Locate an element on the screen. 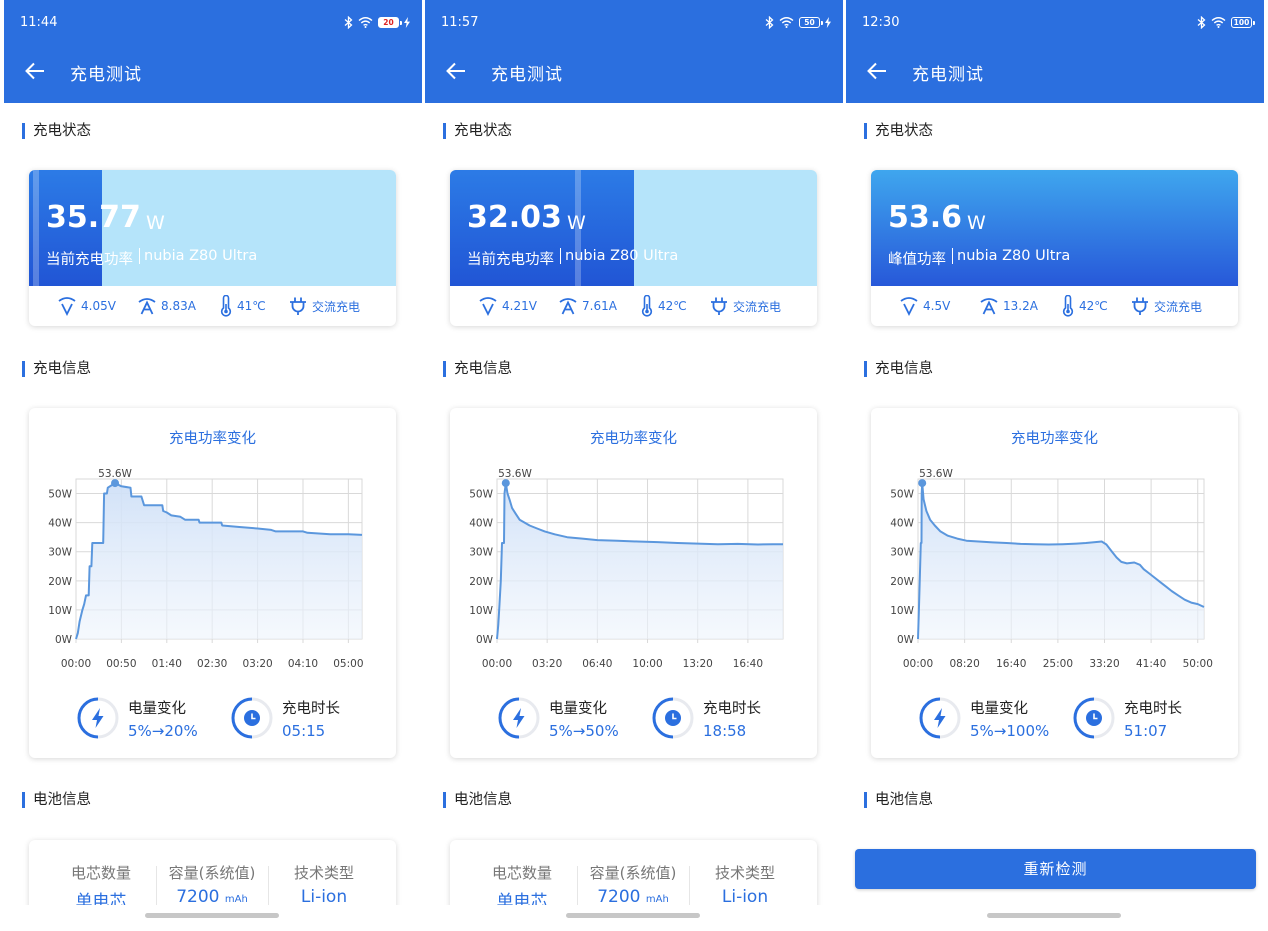  battery-icon: 20 is located at coordinates (390, 22).